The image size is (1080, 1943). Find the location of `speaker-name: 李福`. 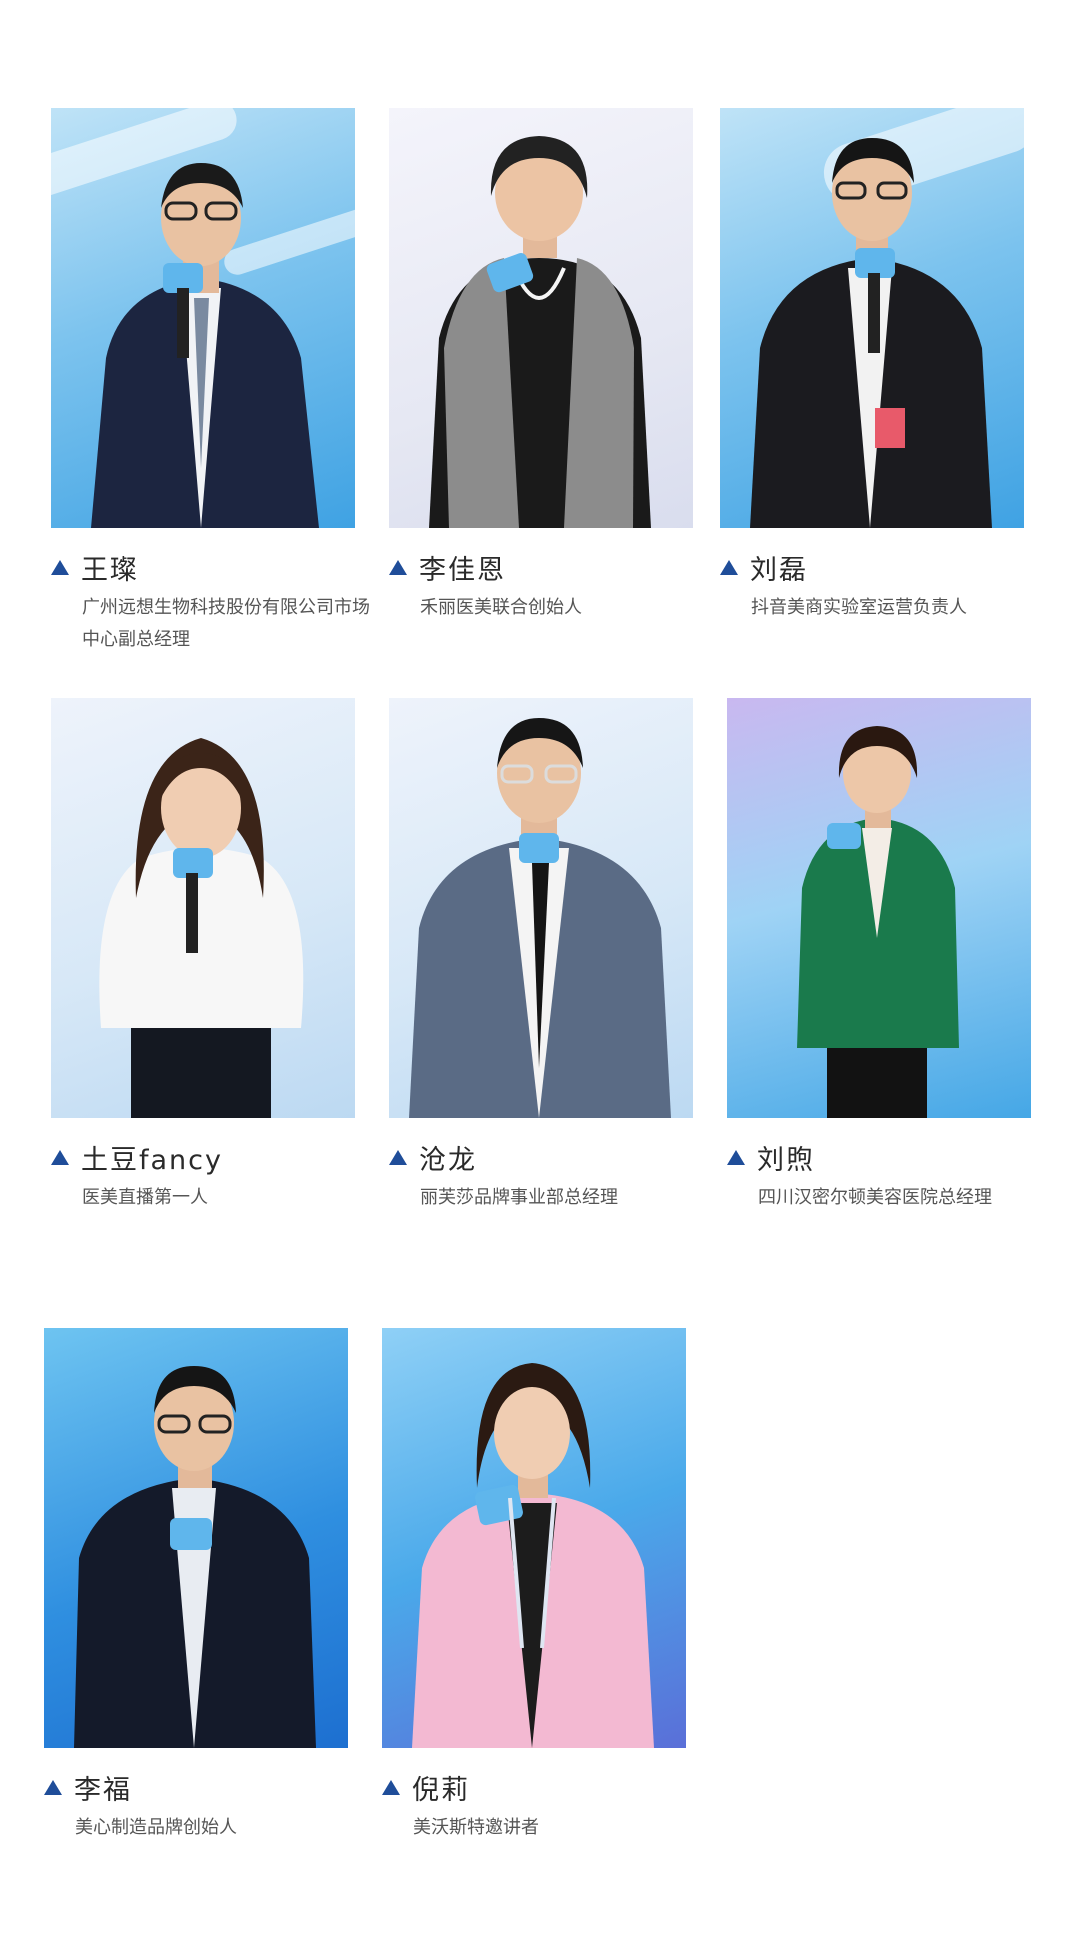

speaker-name: 李福 is located at coordinates (103, 1790).